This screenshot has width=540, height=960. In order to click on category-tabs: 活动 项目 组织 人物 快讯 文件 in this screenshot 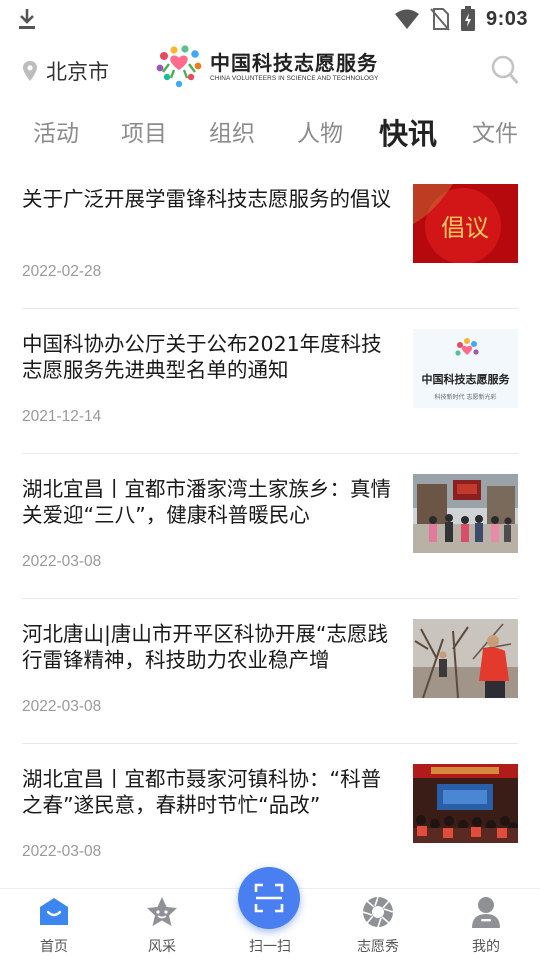, I will do `click(270, 136)`.